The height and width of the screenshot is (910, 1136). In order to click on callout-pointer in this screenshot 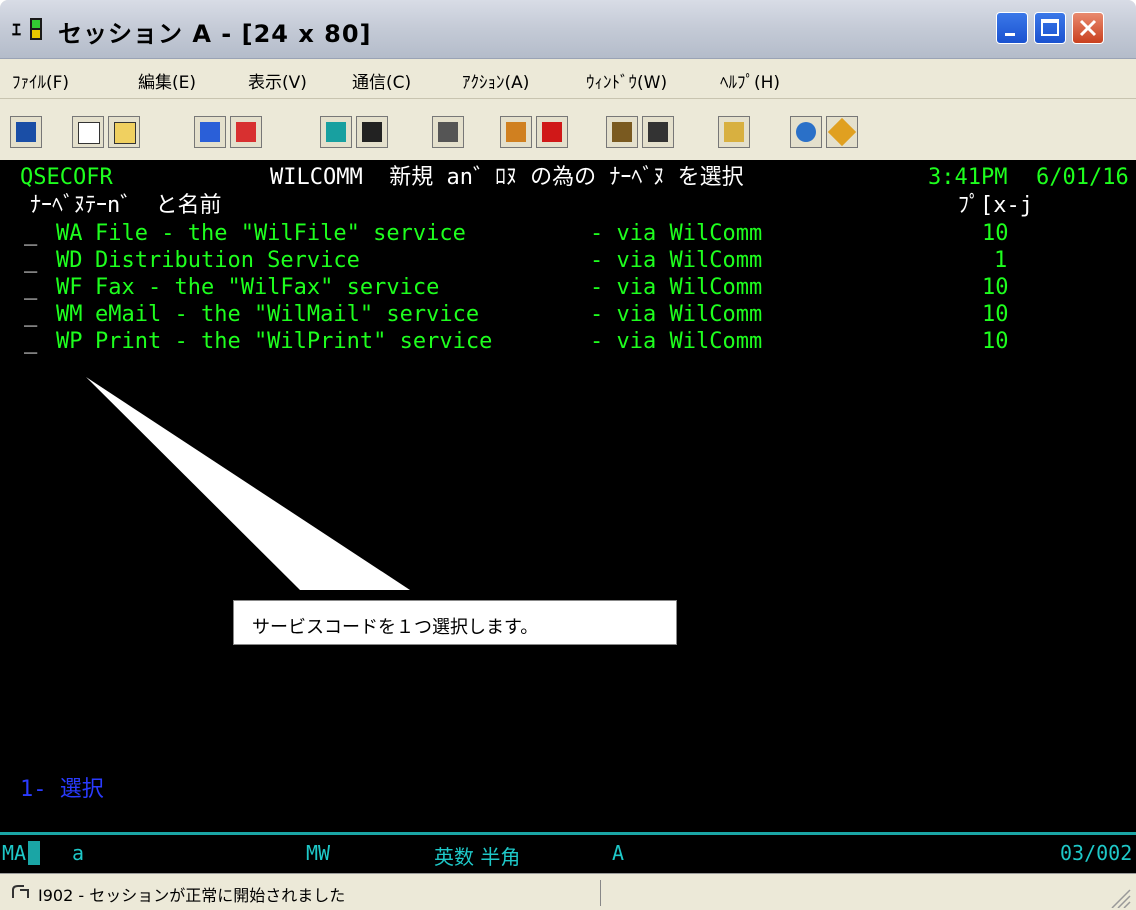, I will do `click(248, 483)`.